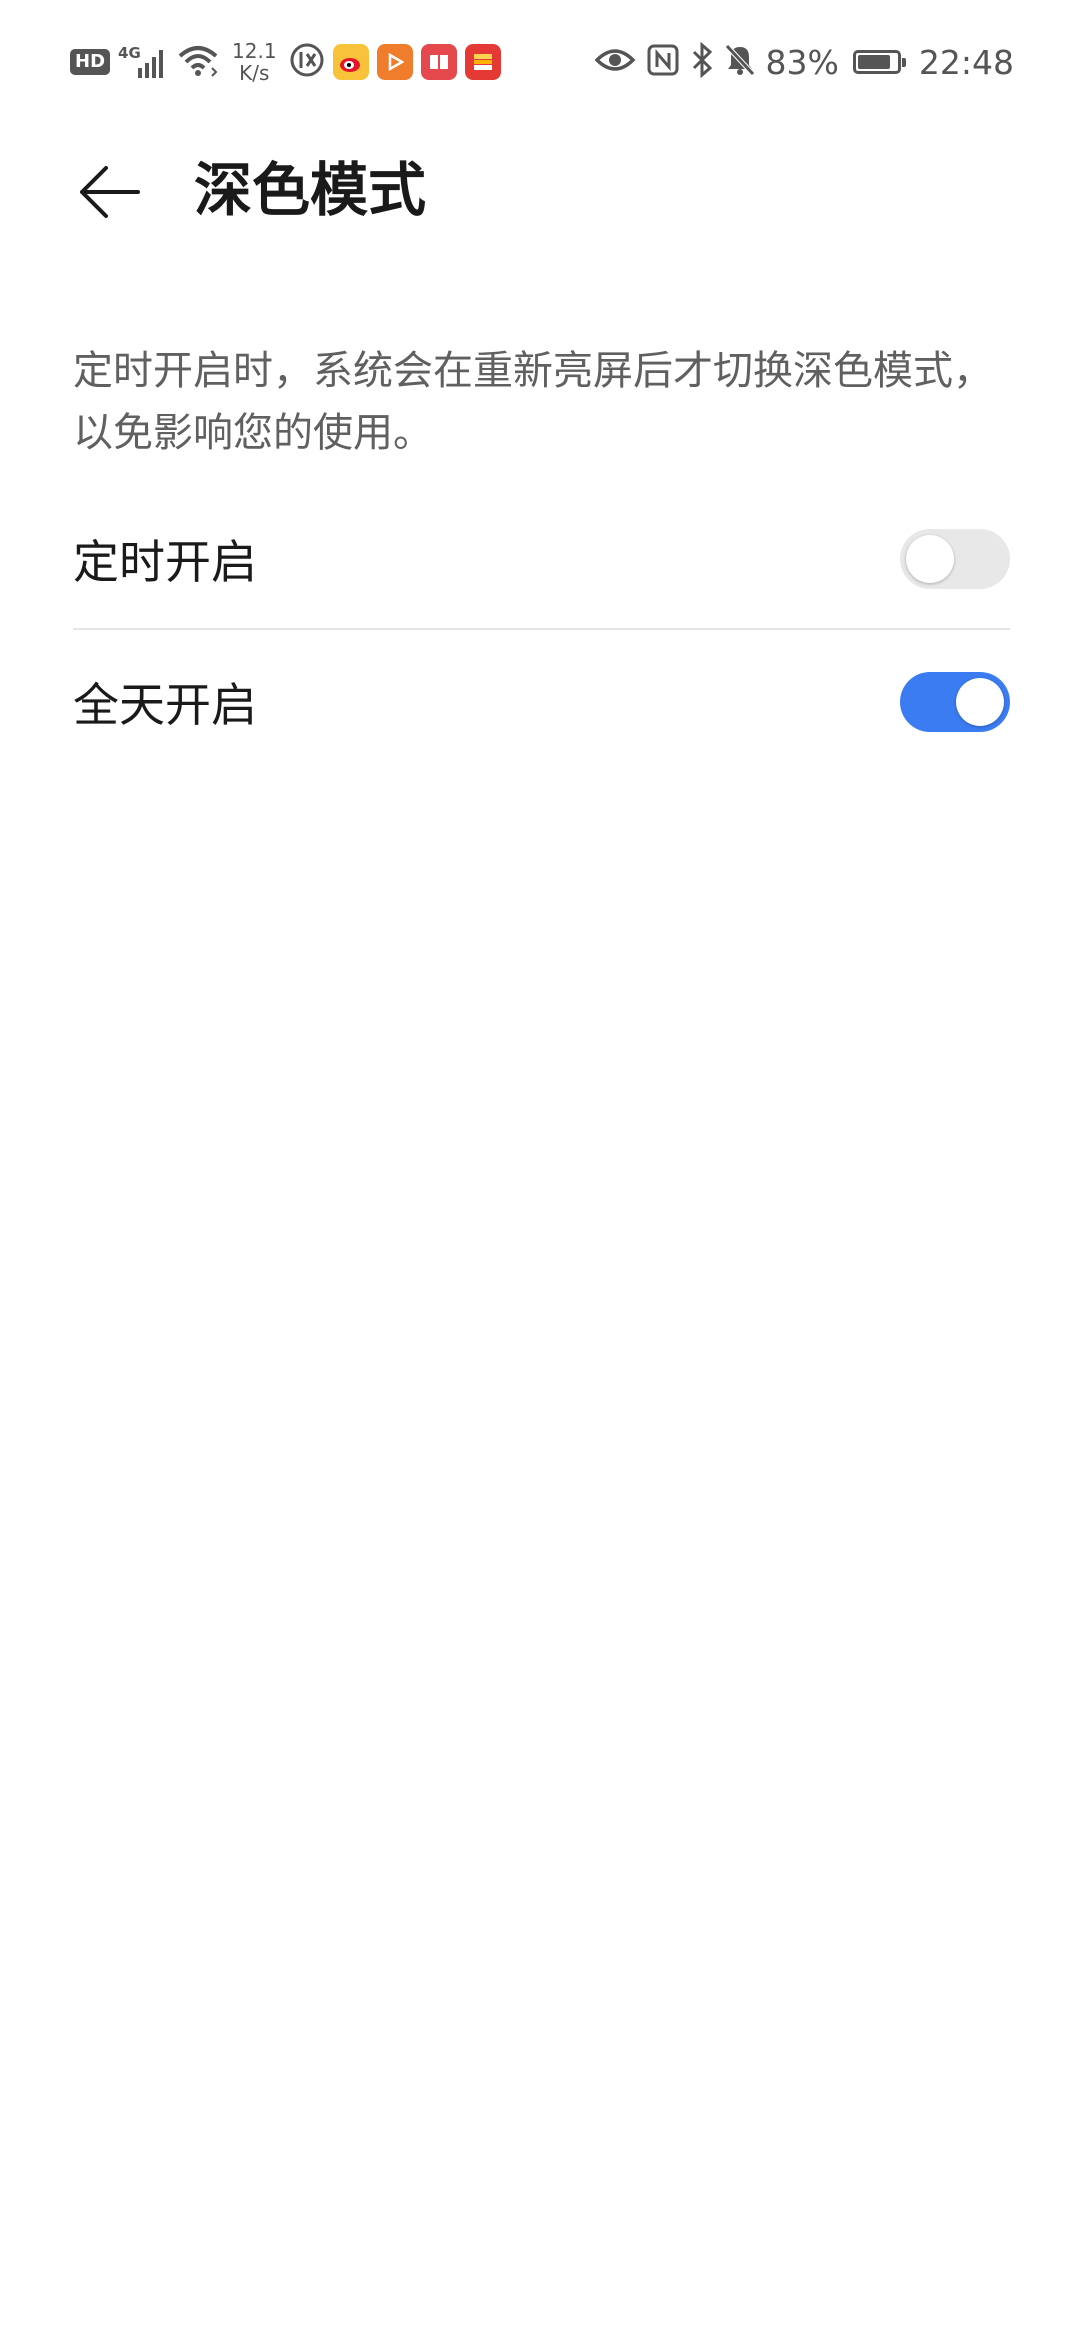  I want to click on battery-level-fill, so click(873, 62).